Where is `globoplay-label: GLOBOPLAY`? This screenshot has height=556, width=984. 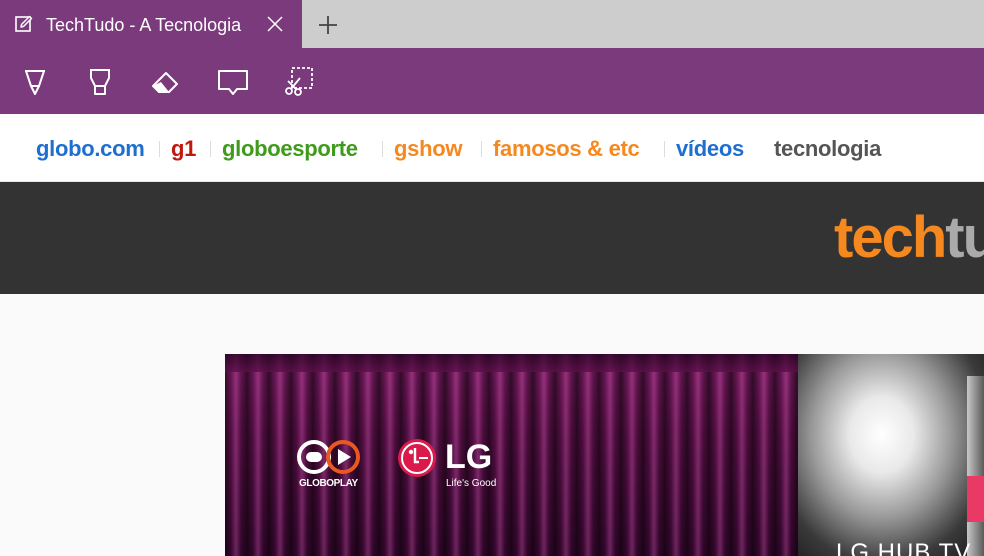
globoplay-label: GLOBOPLAY is located at coordinates (328, 483).